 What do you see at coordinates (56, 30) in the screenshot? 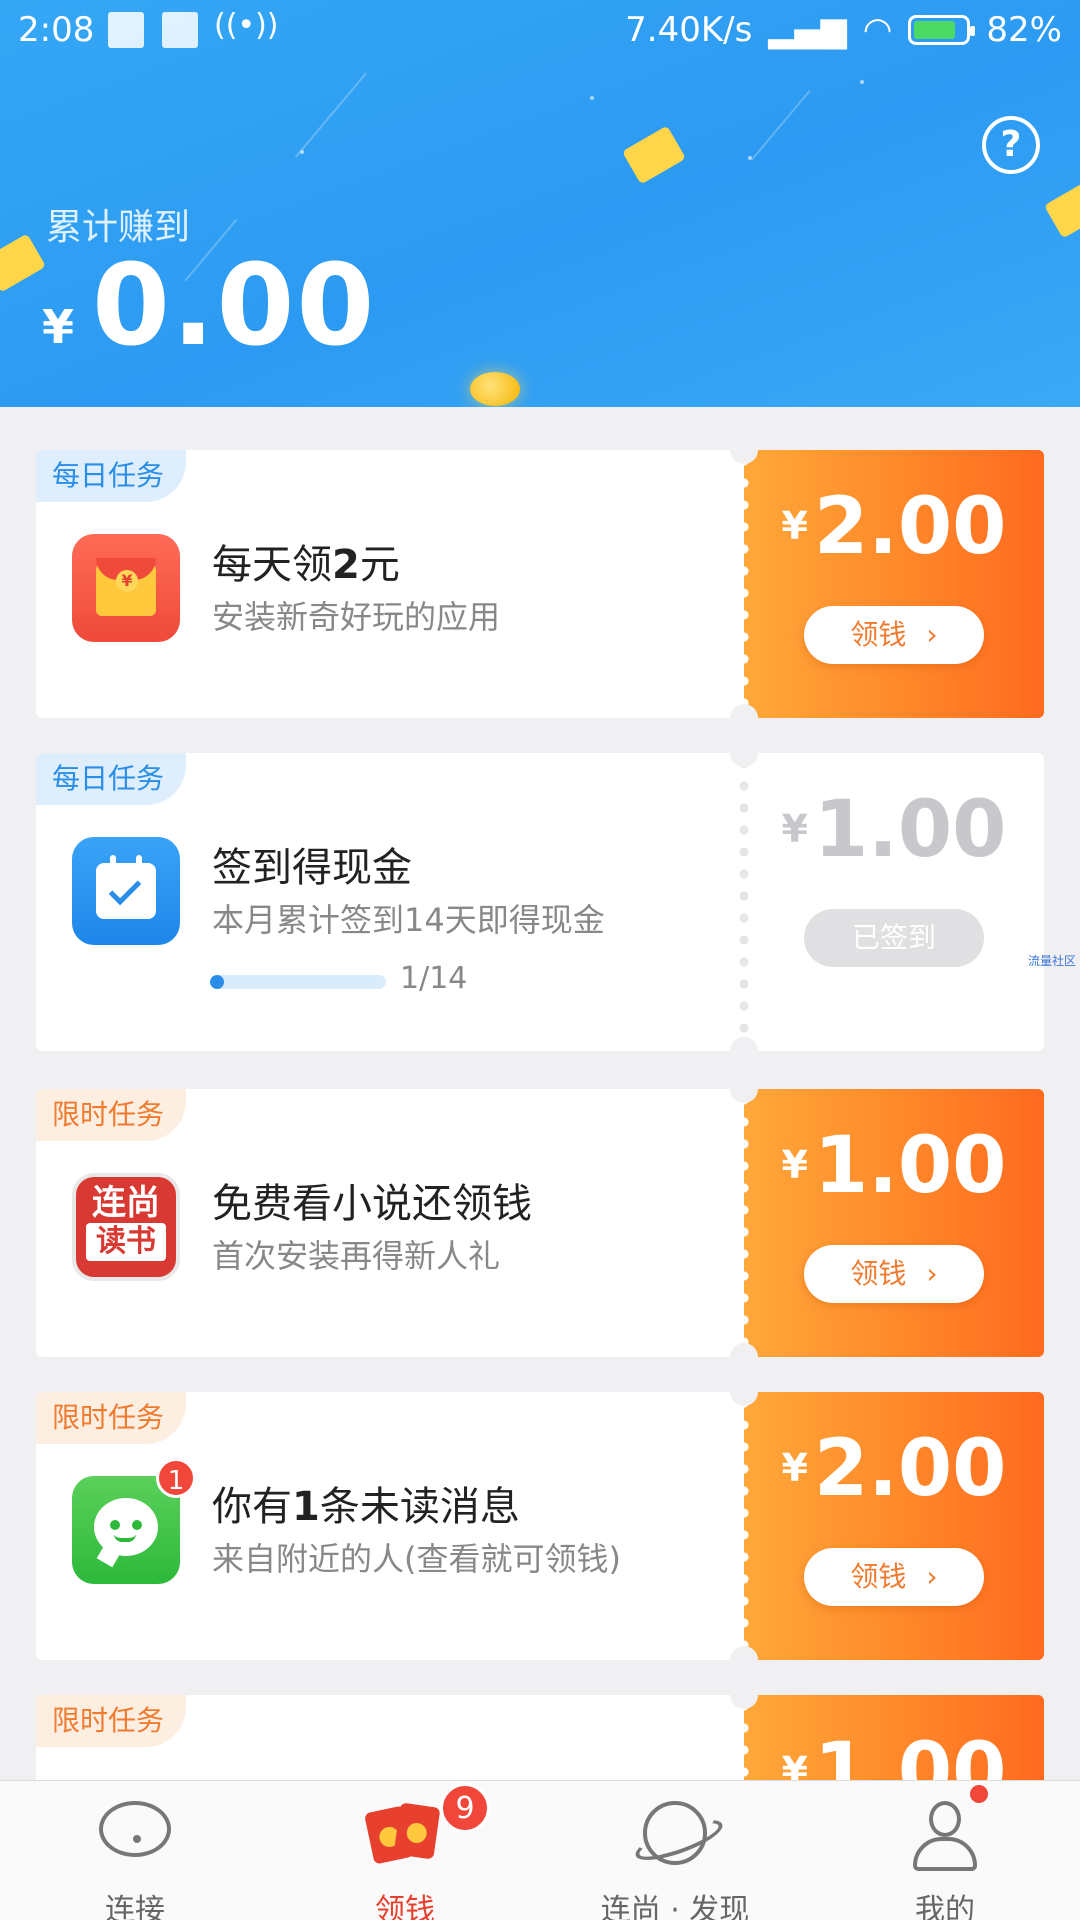
I see `status-time: 2:08` at bounding box center [56, 30].